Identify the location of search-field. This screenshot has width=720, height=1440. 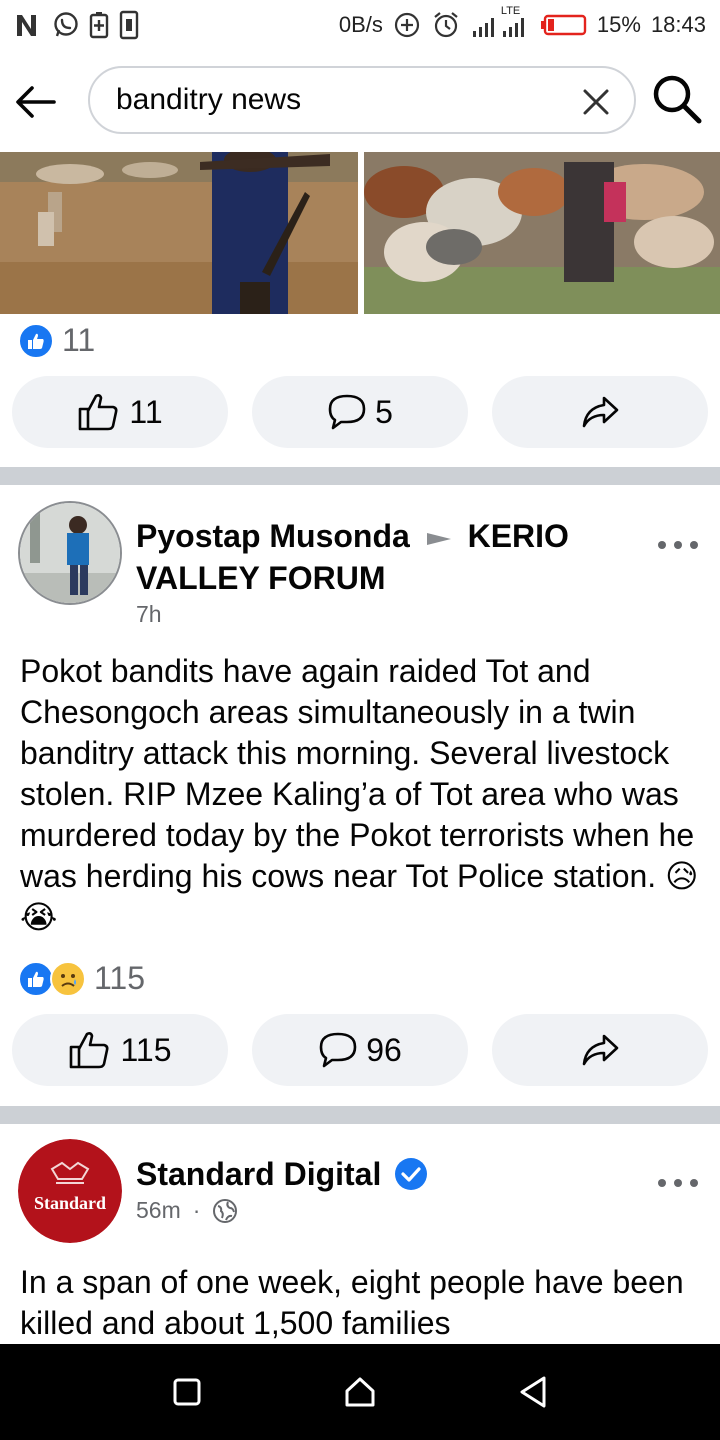
(362, 100).